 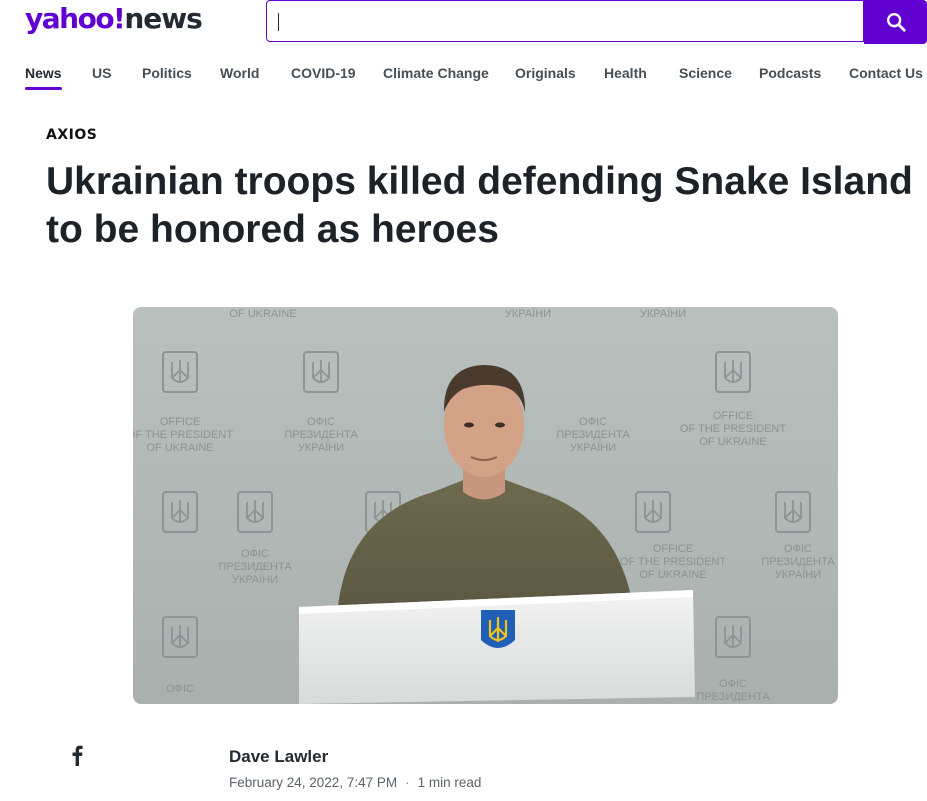 What do you see at coordinates (77, 755) in the screenshot?
I see `facebook-icon` at bounding box center [77, 755].